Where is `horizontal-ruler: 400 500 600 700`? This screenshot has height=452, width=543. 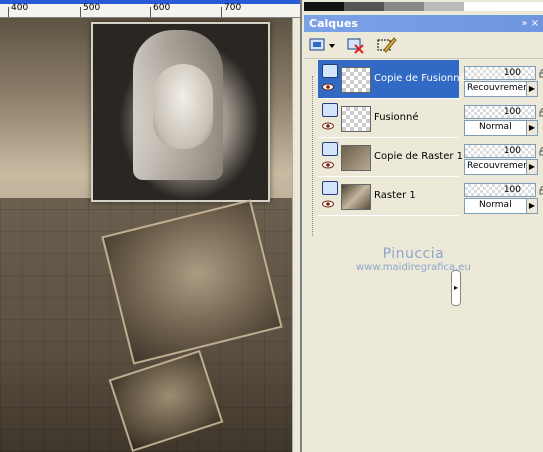
horizontal-ruler: 400 500 600 700 is located at coordinates (150, 11).